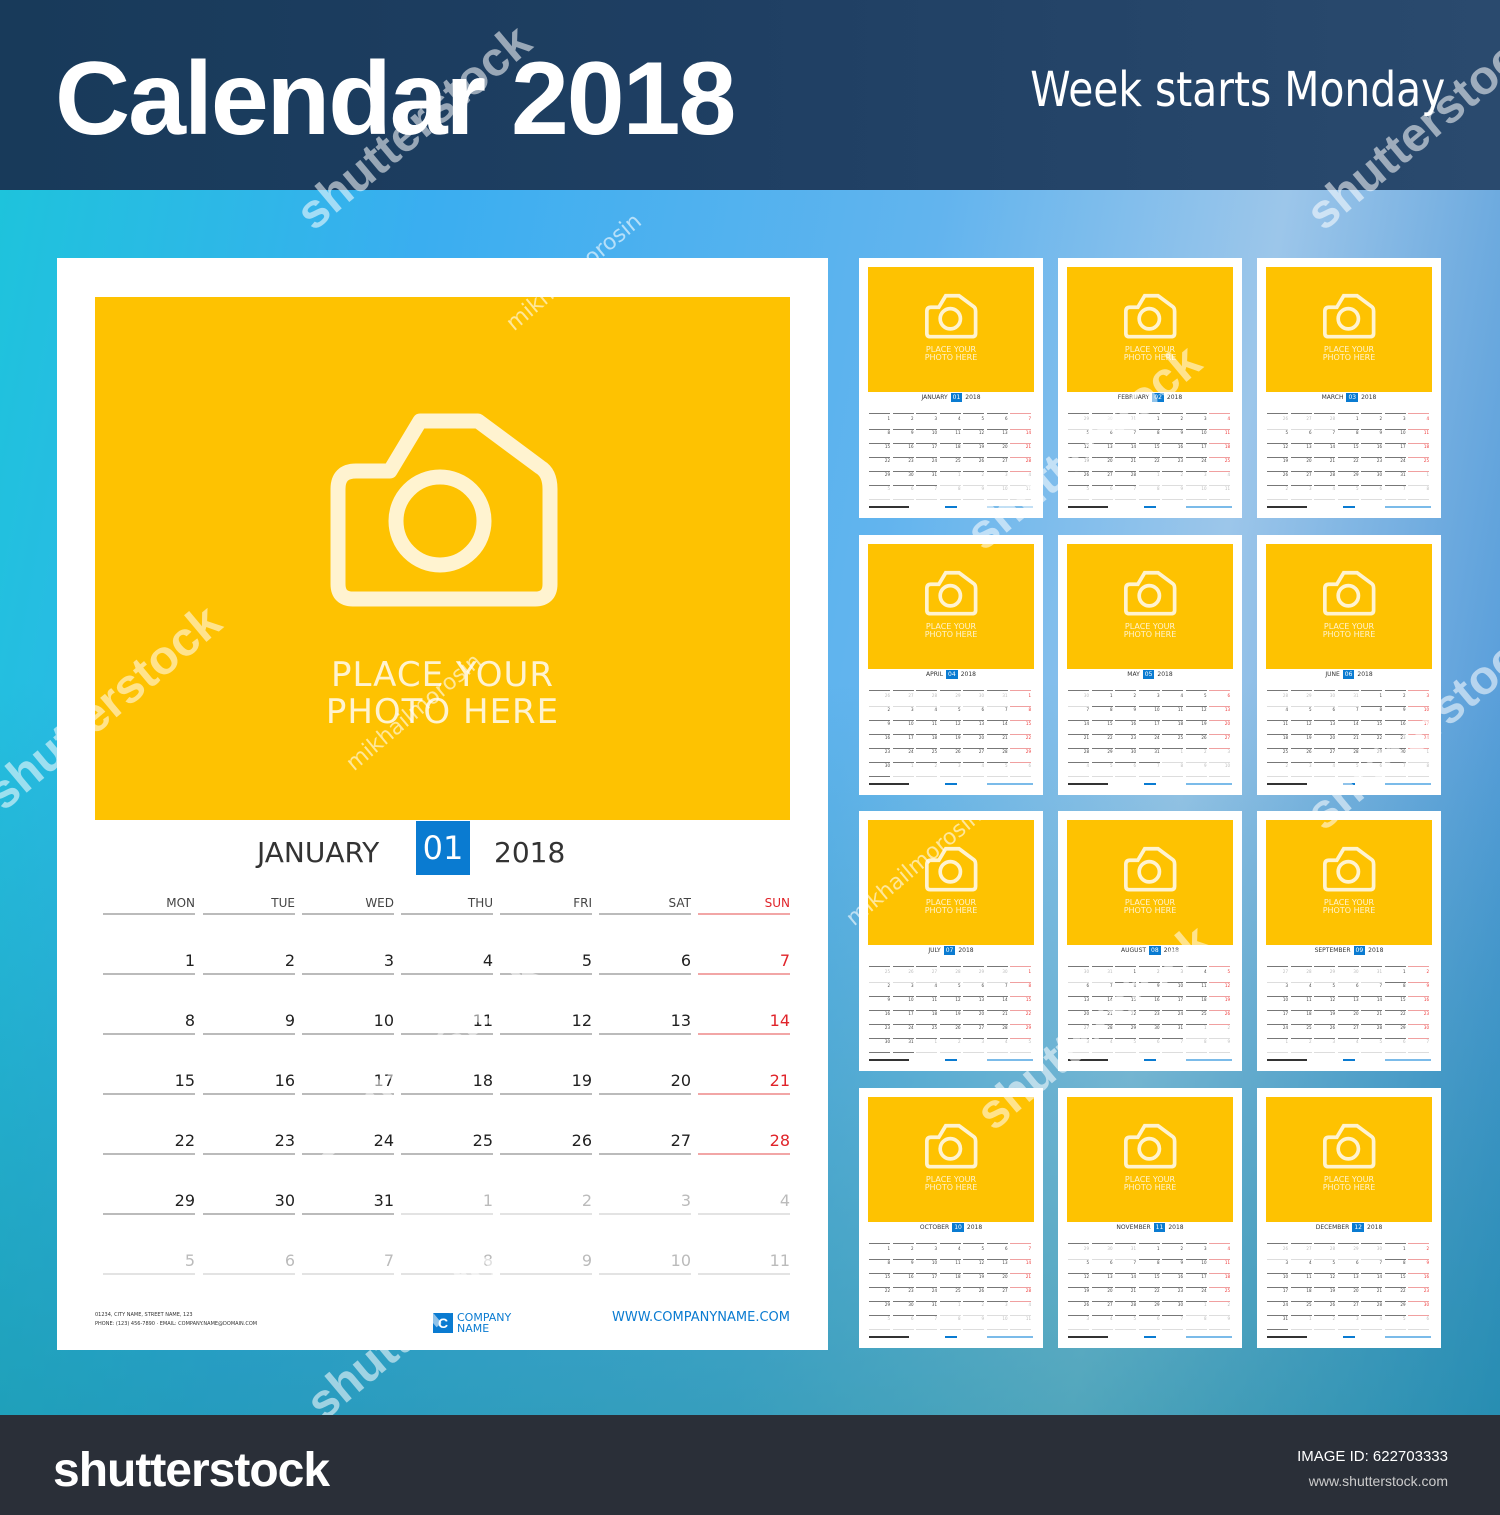 This screenshot has width=1500, height=1515. I want to click on logo-icon: C, so click(443, 1323).